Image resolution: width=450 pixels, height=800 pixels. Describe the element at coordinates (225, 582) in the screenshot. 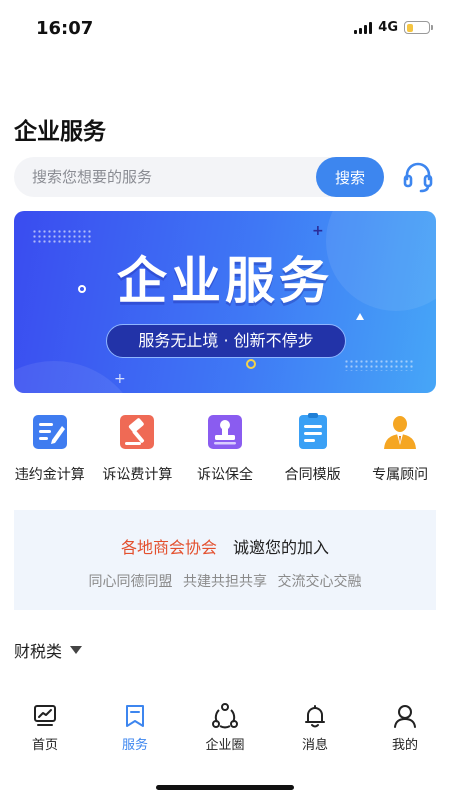

I see `invite-slogan: 同心同德同盟 共建共担共享 交流交心交融` at that location.